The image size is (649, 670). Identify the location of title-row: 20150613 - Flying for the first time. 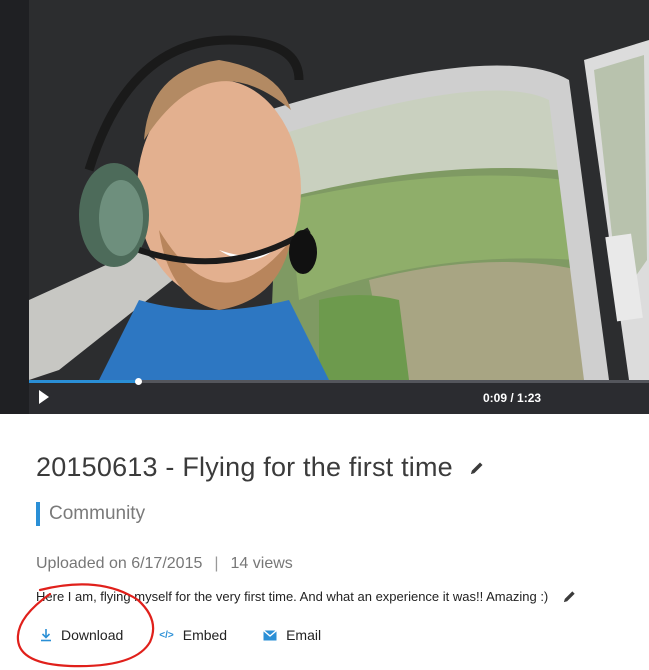
(260, 467).